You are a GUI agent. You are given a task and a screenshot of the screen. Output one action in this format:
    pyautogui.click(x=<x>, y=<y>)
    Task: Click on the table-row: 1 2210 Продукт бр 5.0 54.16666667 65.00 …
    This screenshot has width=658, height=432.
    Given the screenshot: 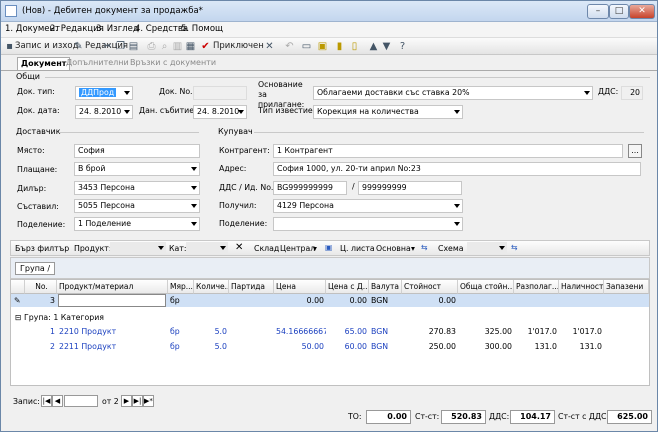 What is the action you would take?
    pyautogui.click(x=330, y=332)
    